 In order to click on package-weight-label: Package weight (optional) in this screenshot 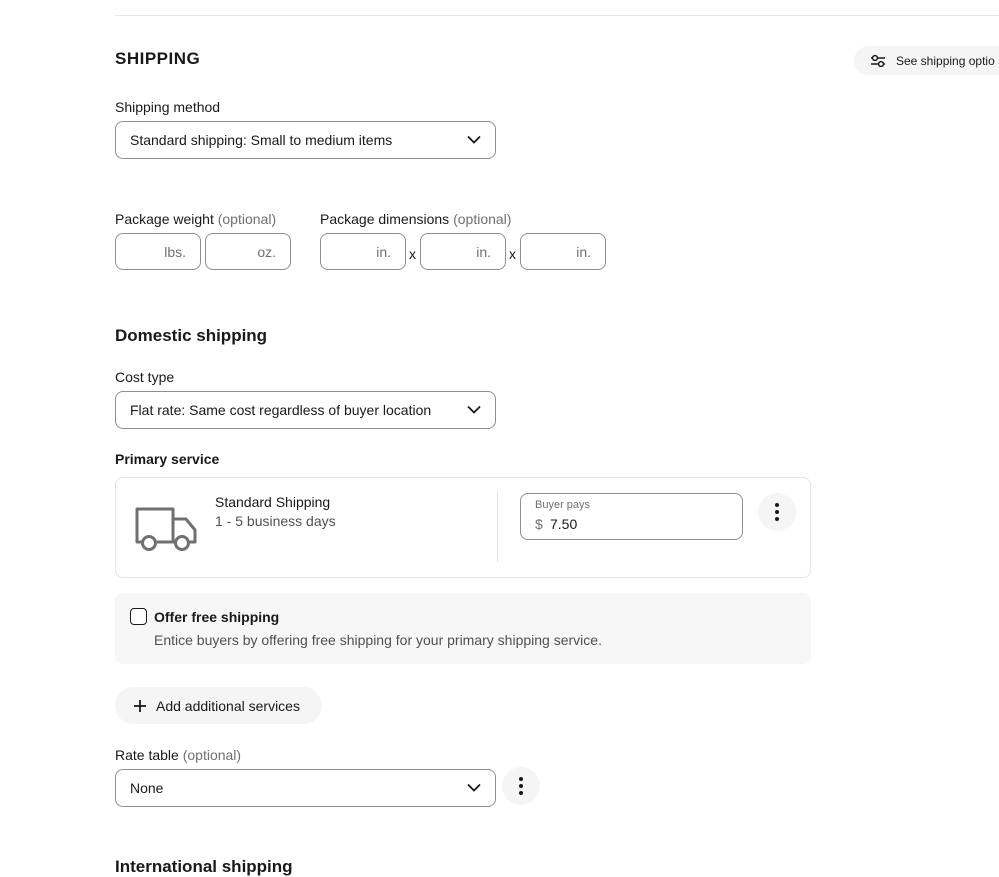, I will do `click(195, 219)`.